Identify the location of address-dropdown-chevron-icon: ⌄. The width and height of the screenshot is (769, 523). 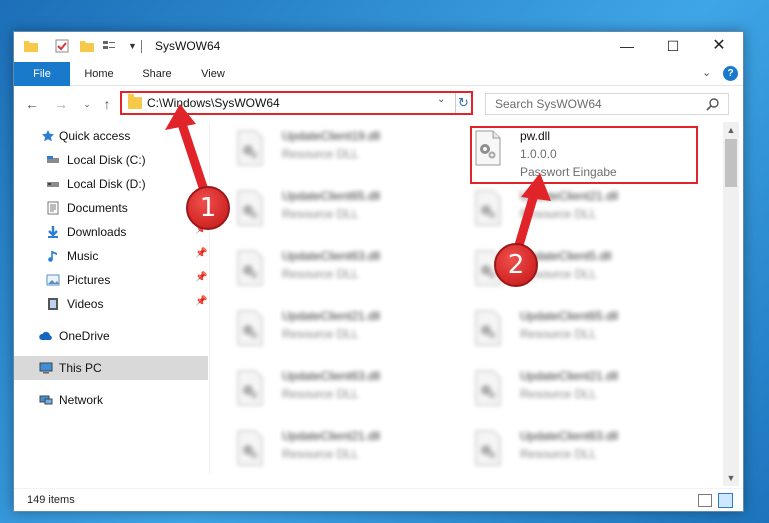
(441, 99).